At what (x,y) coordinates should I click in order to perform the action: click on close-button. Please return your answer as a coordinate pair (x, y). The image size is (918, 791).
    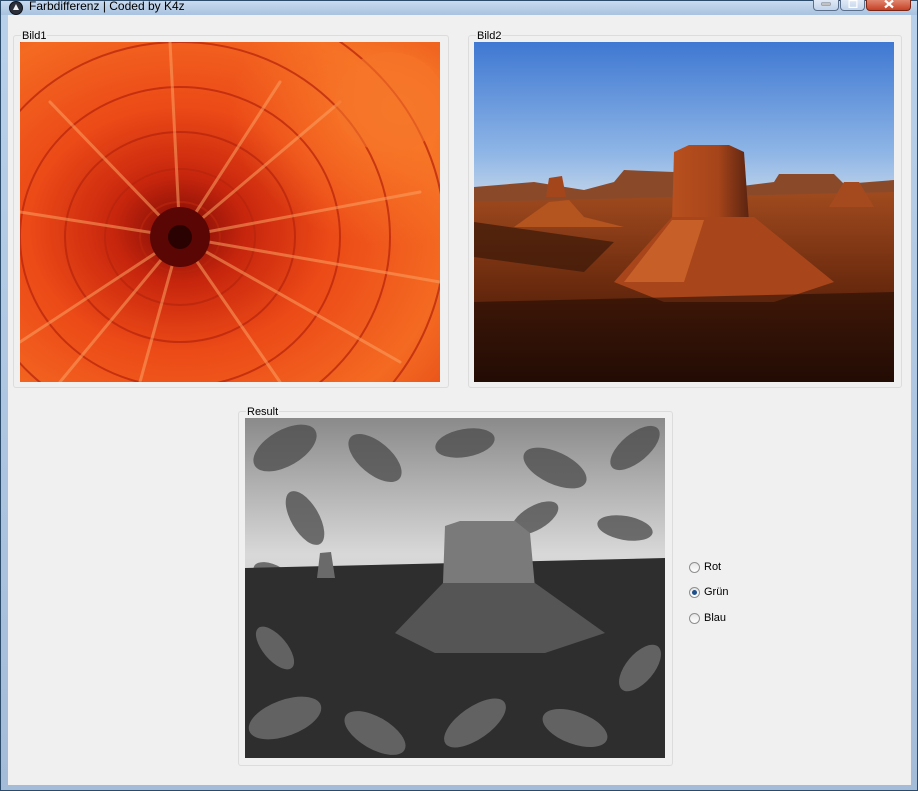
    Looking at the image, I should click on (888, 5).